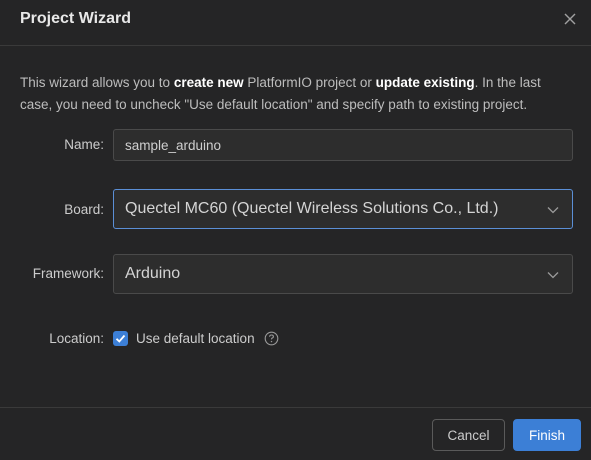  I want to click on name-label-text: Name, so click(82, 144).